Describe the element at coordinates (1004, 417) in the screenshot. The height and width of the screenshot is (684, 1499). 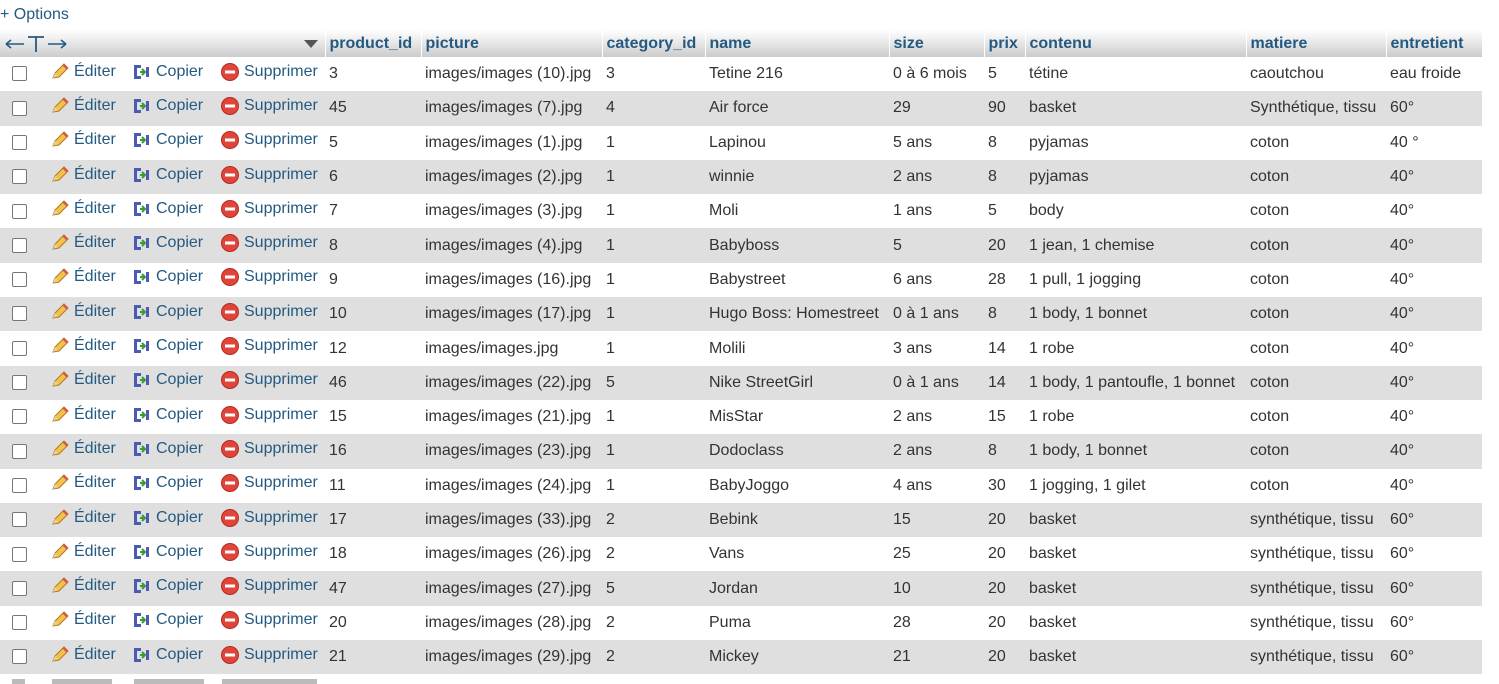
I see `cell-prix: 15` at that location.